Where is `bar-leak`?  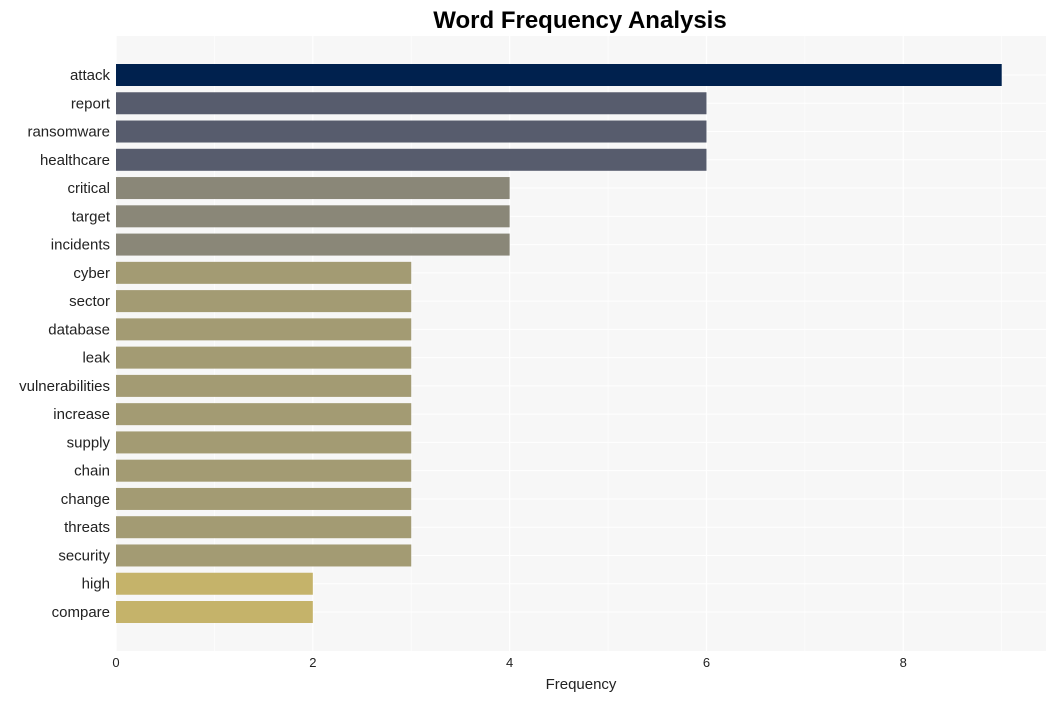
bar-leak is located at coordinates (264, 357).